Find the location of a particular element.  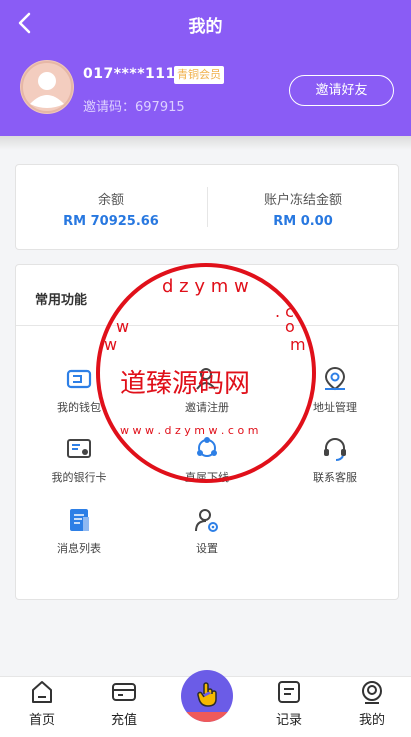

func-item-label: 地址管理 is located at coordinates (335, 407).